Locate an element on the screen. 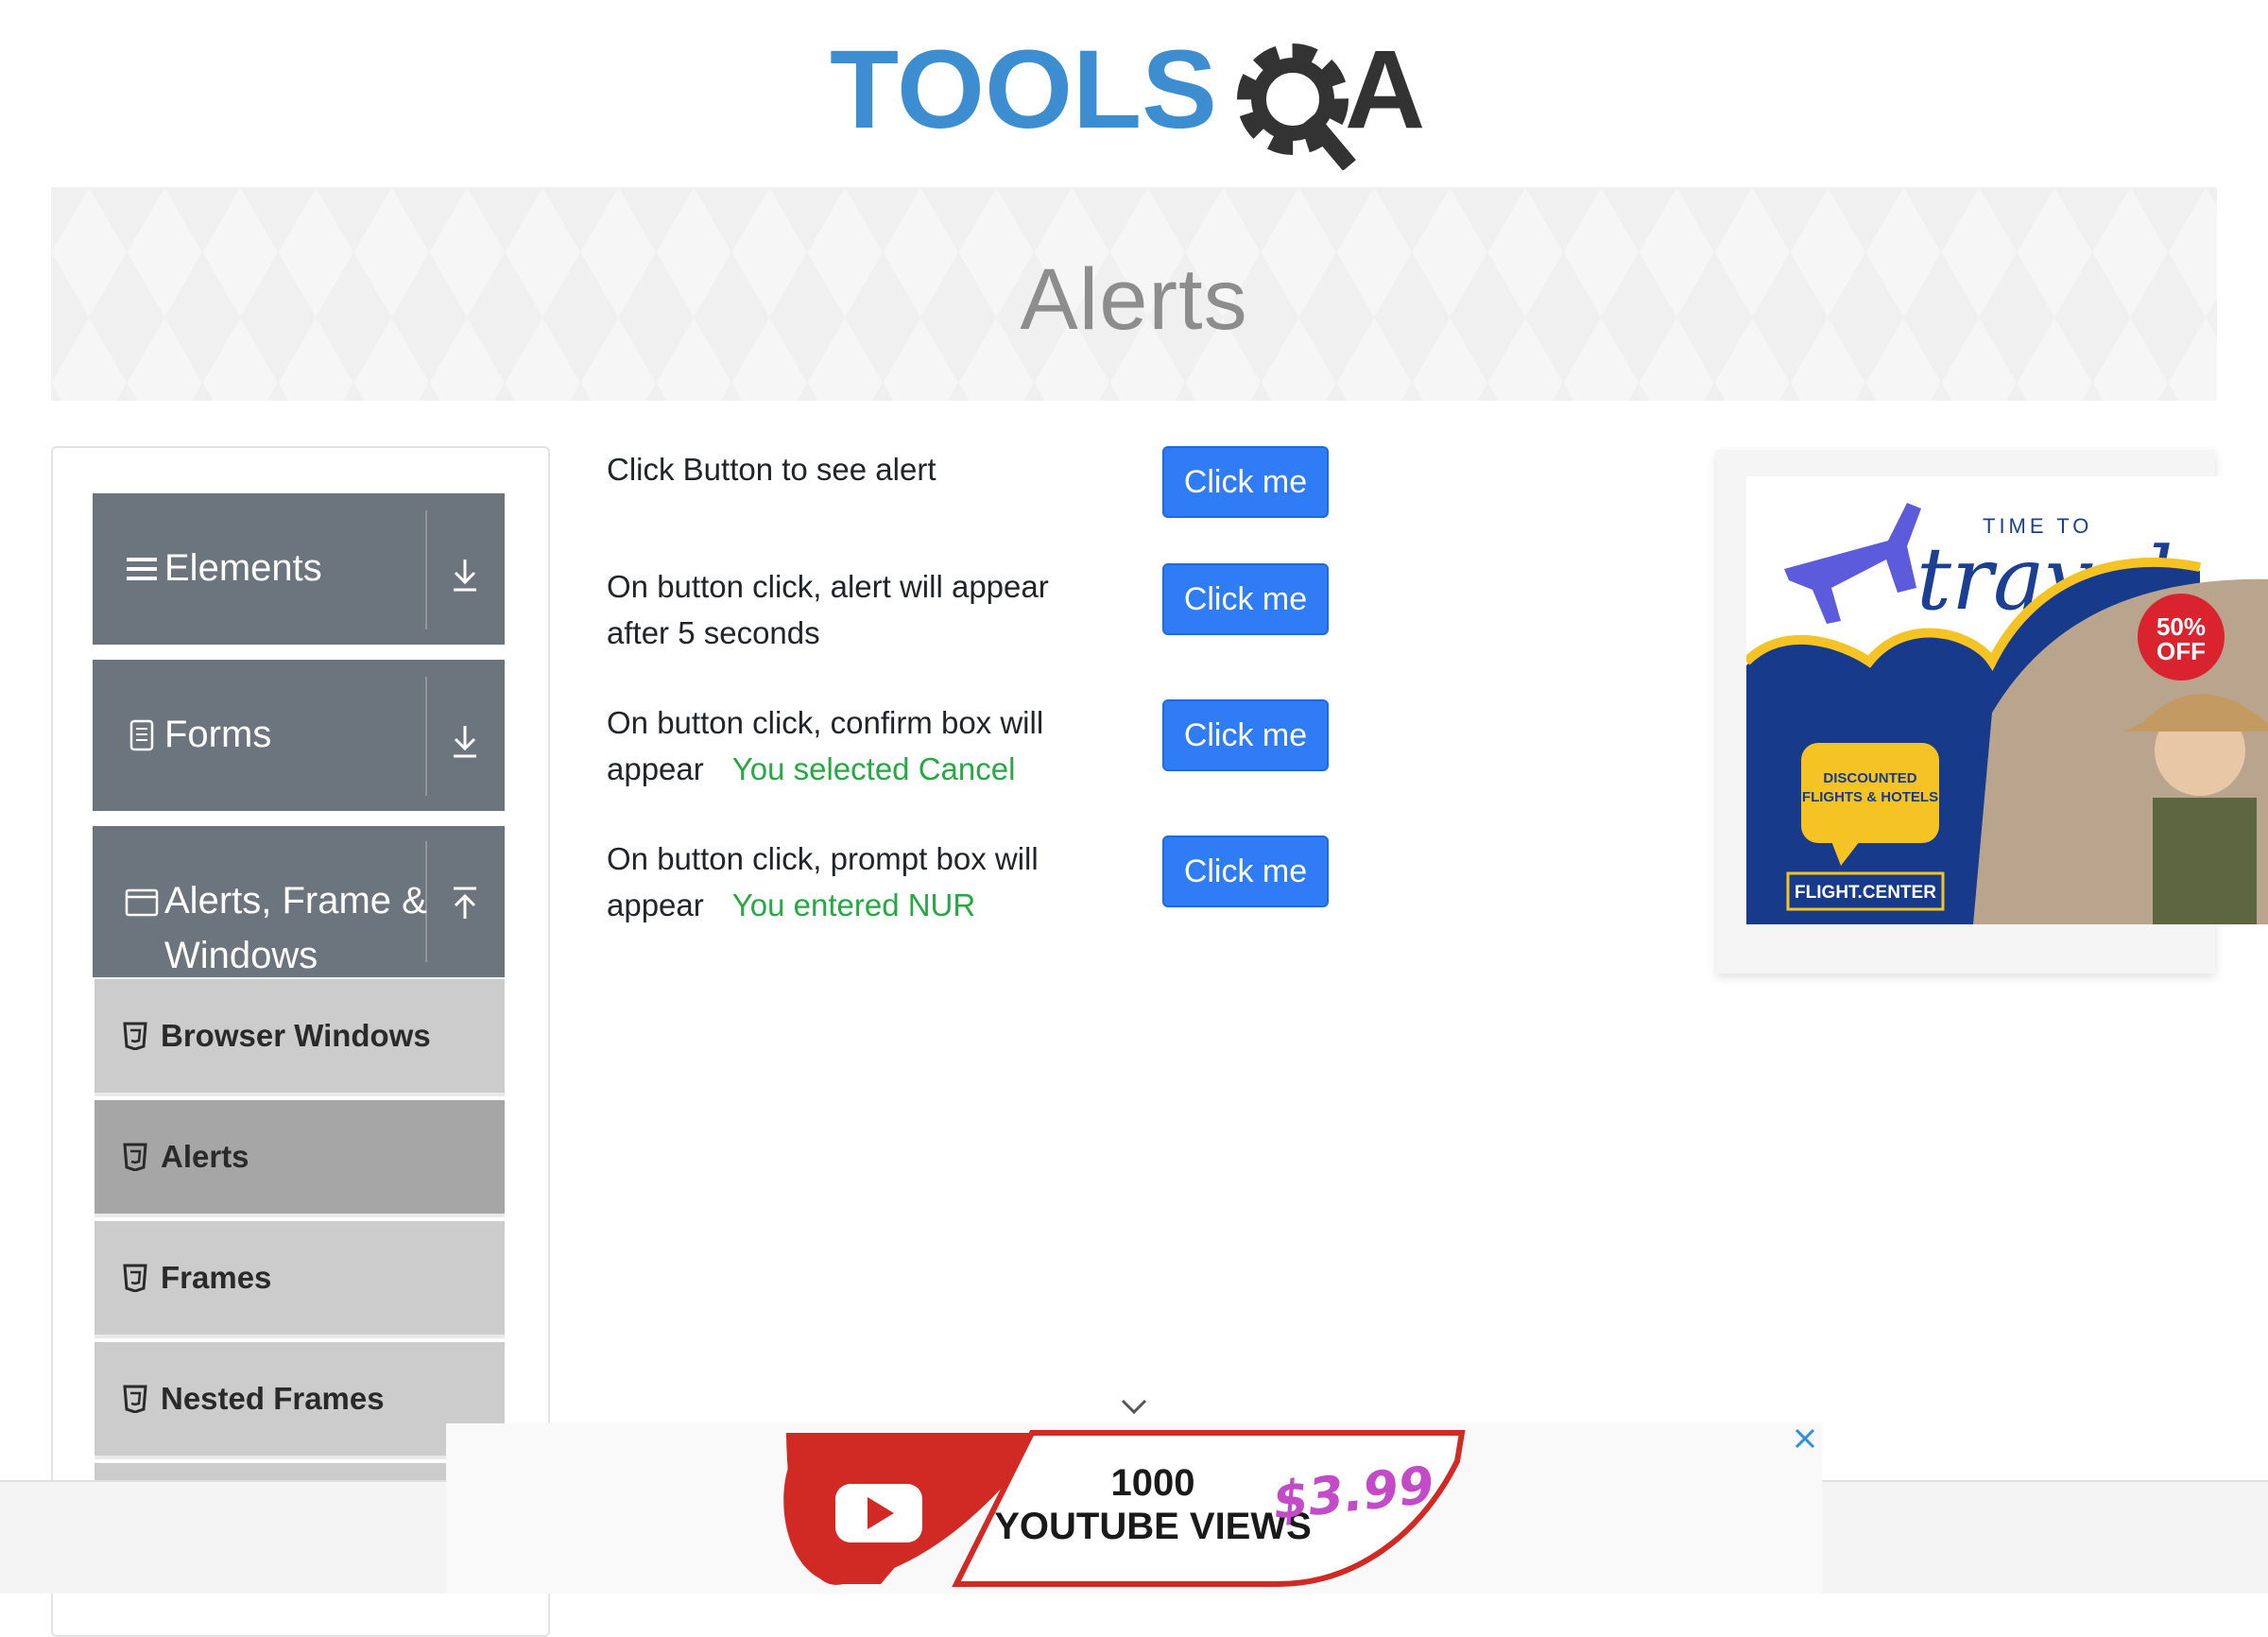 This screenshot has width=2268, height=1637. ad-badge-line2: OFF is located at coordinates (2181, 651).